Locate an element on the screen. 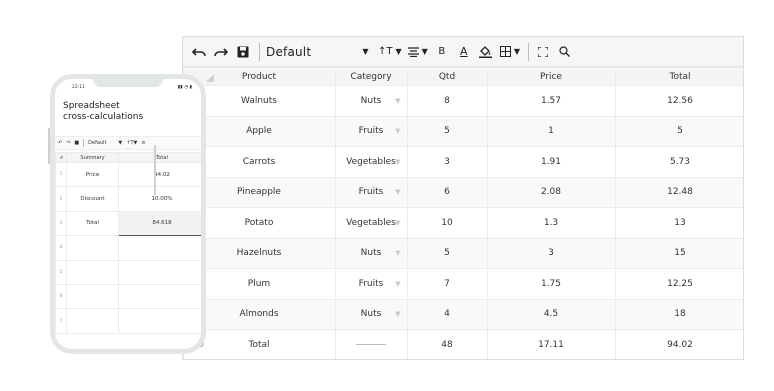 This screenshot has height=391, width=774. font-size-icon: ↑T▼ is located at coordinates (131, 143).